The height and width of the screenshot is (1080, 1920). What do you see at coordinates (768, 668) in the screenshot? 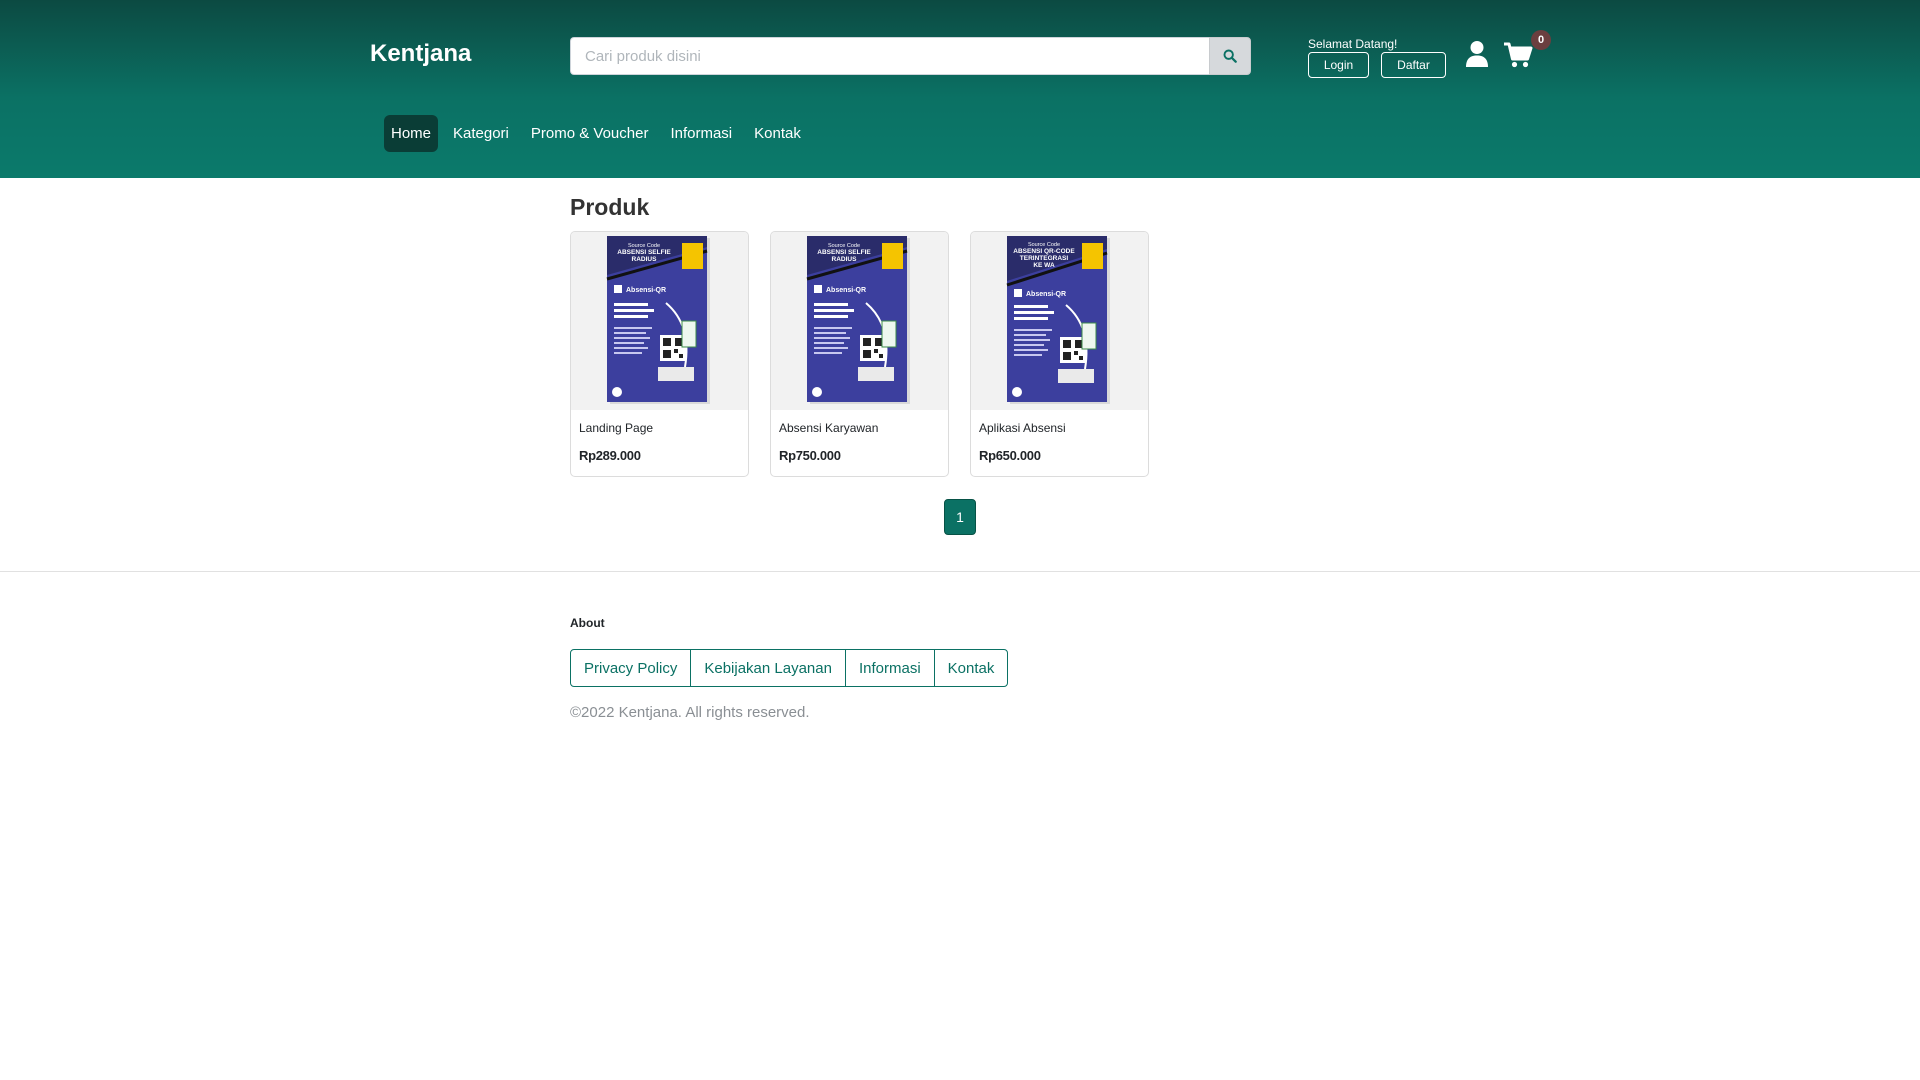
I see `footer-link-kebijakan-layanan: Kebijakan Layanan` at bounding box center [768, 668].